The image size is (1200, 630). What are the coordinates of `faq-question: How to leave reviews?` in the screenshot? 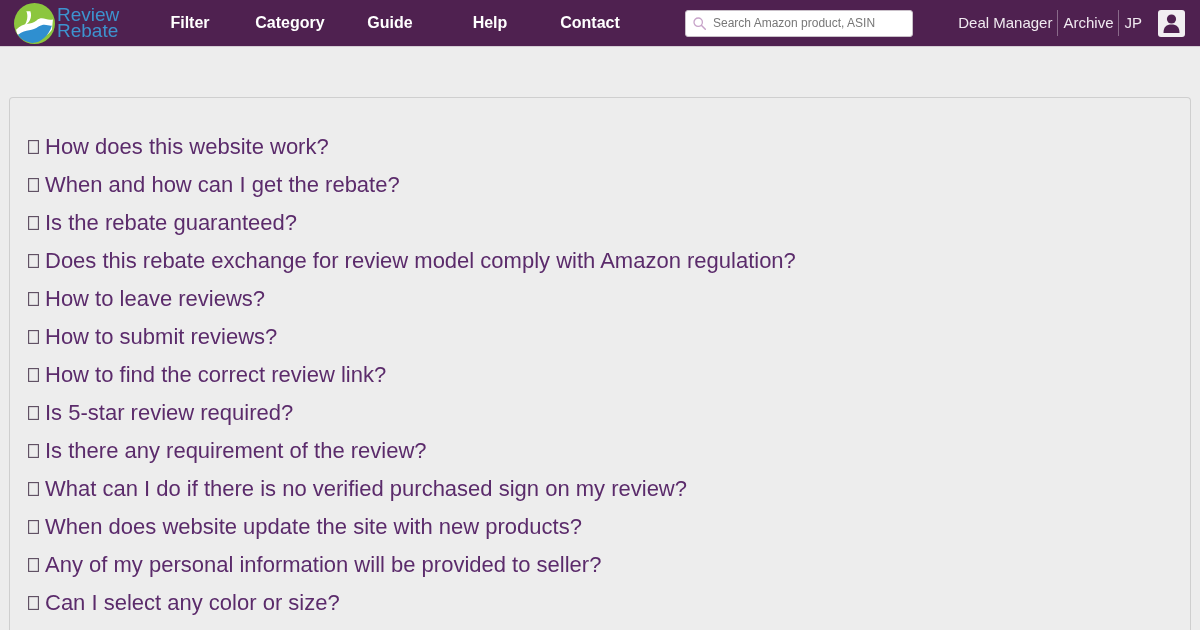 It's located at (147, 299).